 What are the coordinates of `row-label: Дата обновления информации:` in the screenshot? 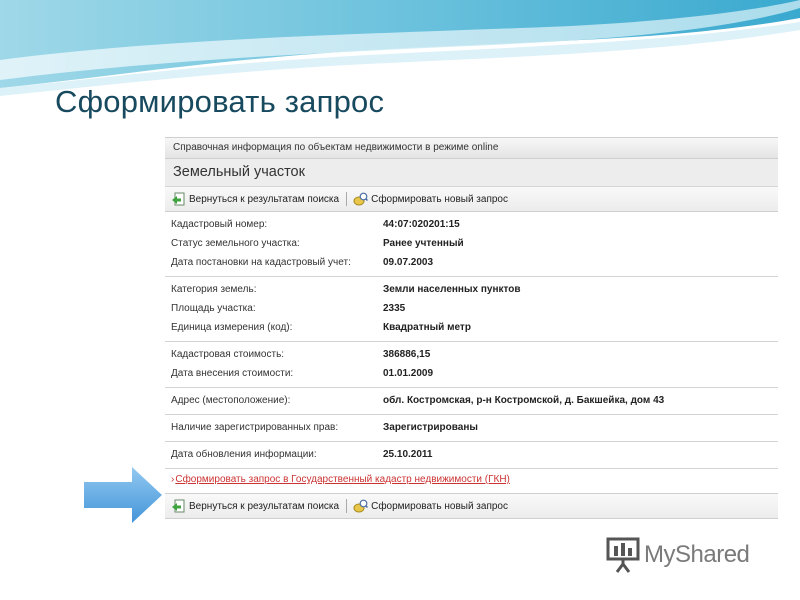 It's located at (244, 454).